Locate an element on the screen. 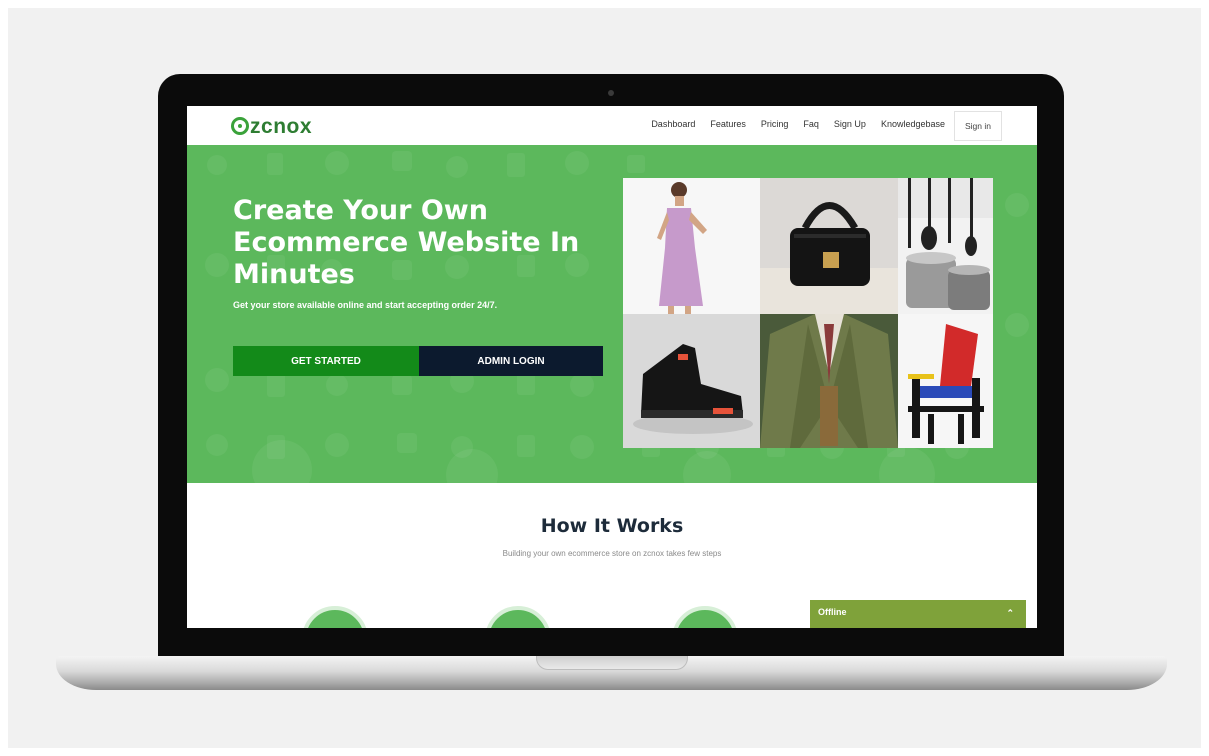  logo-text-a: zc is located at coordinates (262, 126).